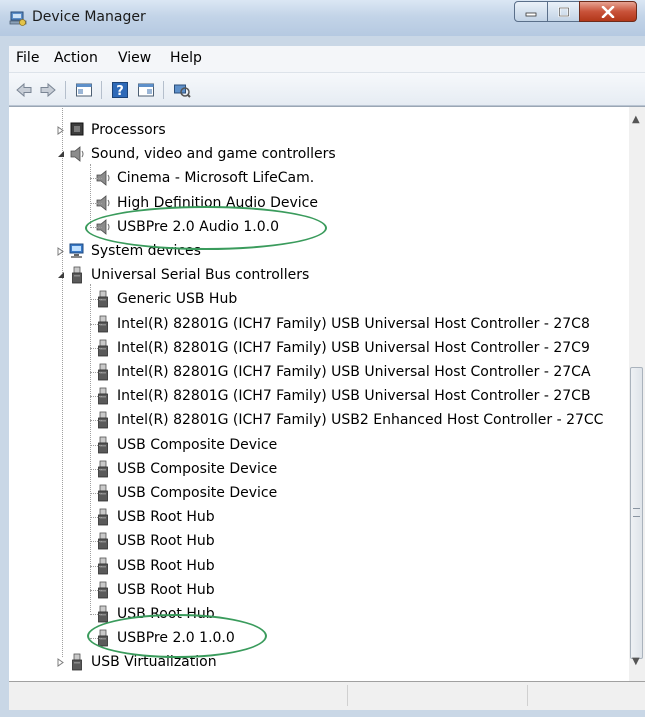 This screenshot has width=645, height=717. I want to click on minimize-icon, so click(531, 14).